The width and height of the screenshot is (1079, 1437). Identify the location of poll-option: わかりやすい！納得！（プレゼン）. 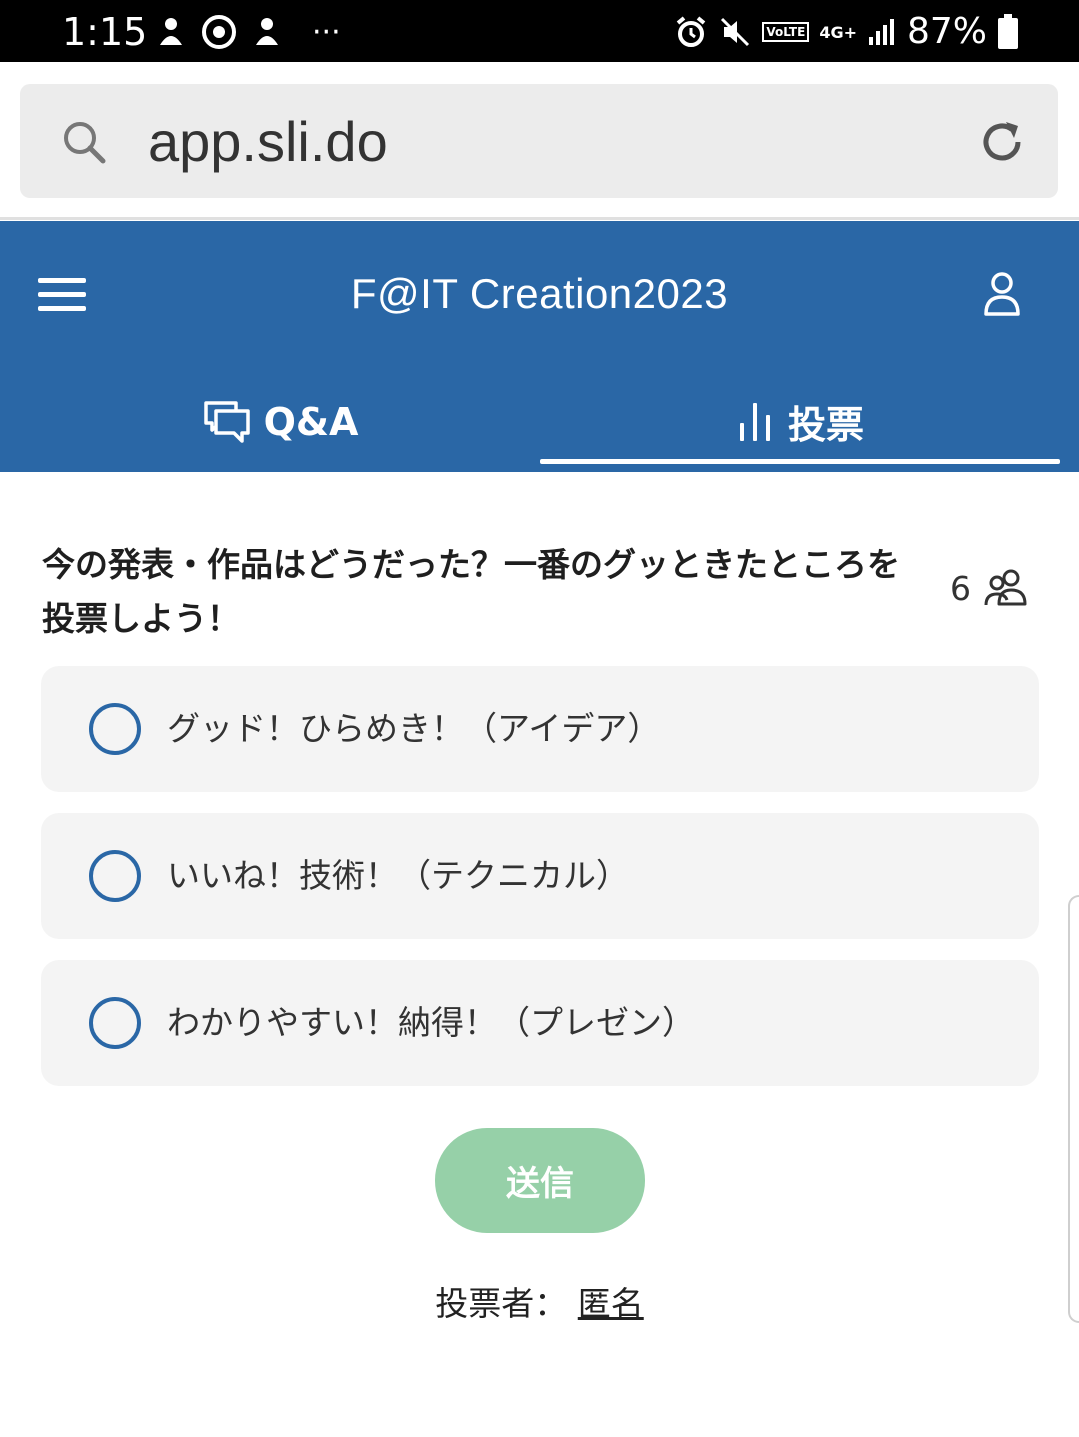
(540, 1023).